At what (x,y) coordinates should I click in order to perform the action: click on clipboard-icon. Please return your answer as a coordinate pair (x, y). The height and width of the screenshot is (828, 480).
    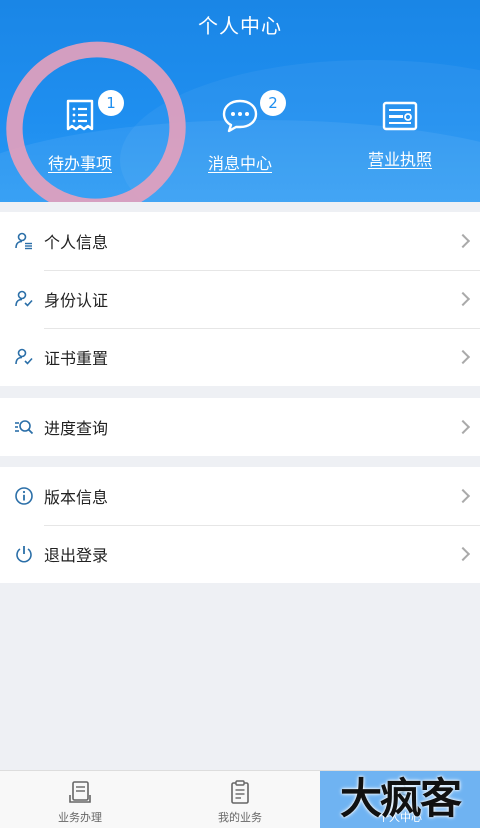
    Looking at the image, I should click on (240, 792).